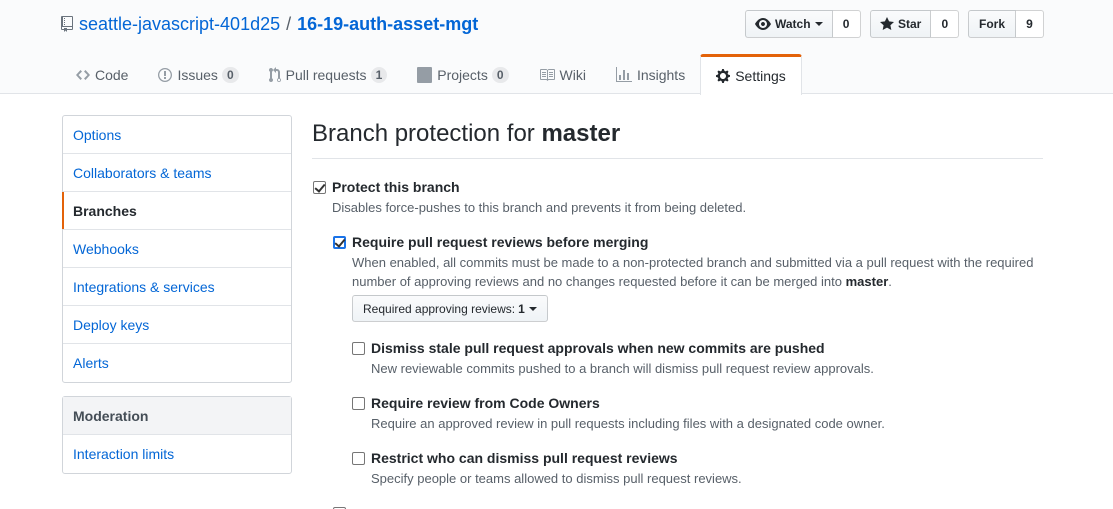 This screenshot has width=1113, height=509. Describe the element at coordinates (521, 308) in the screenshot. I see `approving-reviews-value: 1` at that location.